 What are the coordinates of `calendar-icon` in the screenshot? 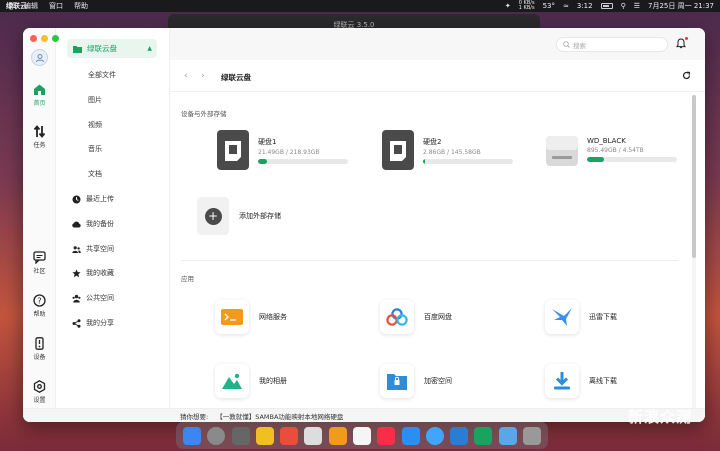 It's located at (313, 435).